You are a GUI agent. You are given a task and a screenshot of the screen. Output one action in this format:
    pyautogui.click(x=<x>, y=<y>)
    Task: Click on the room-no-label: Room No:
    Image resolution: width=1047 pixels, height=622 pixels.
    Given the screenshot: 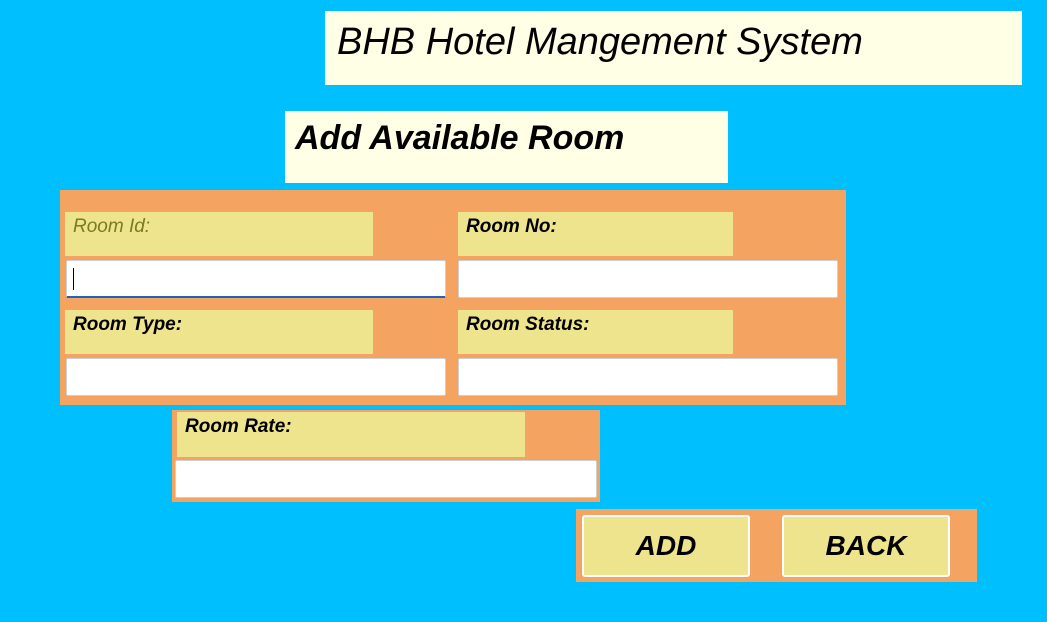 What is the action you would take?
    pyautogui.click(x=595, y=234)
    